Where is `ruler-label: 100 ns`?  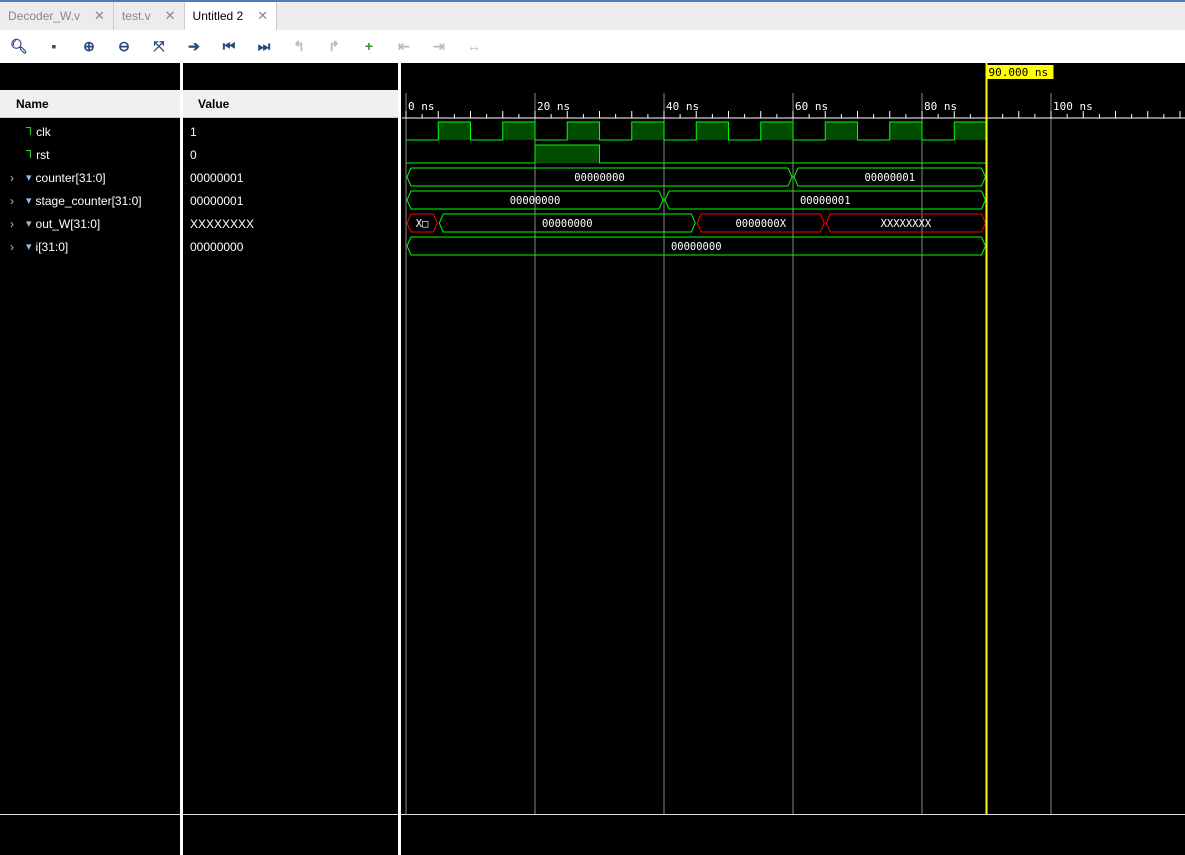
ruler-label: 100 ns is located at coordinates (1073, 106).